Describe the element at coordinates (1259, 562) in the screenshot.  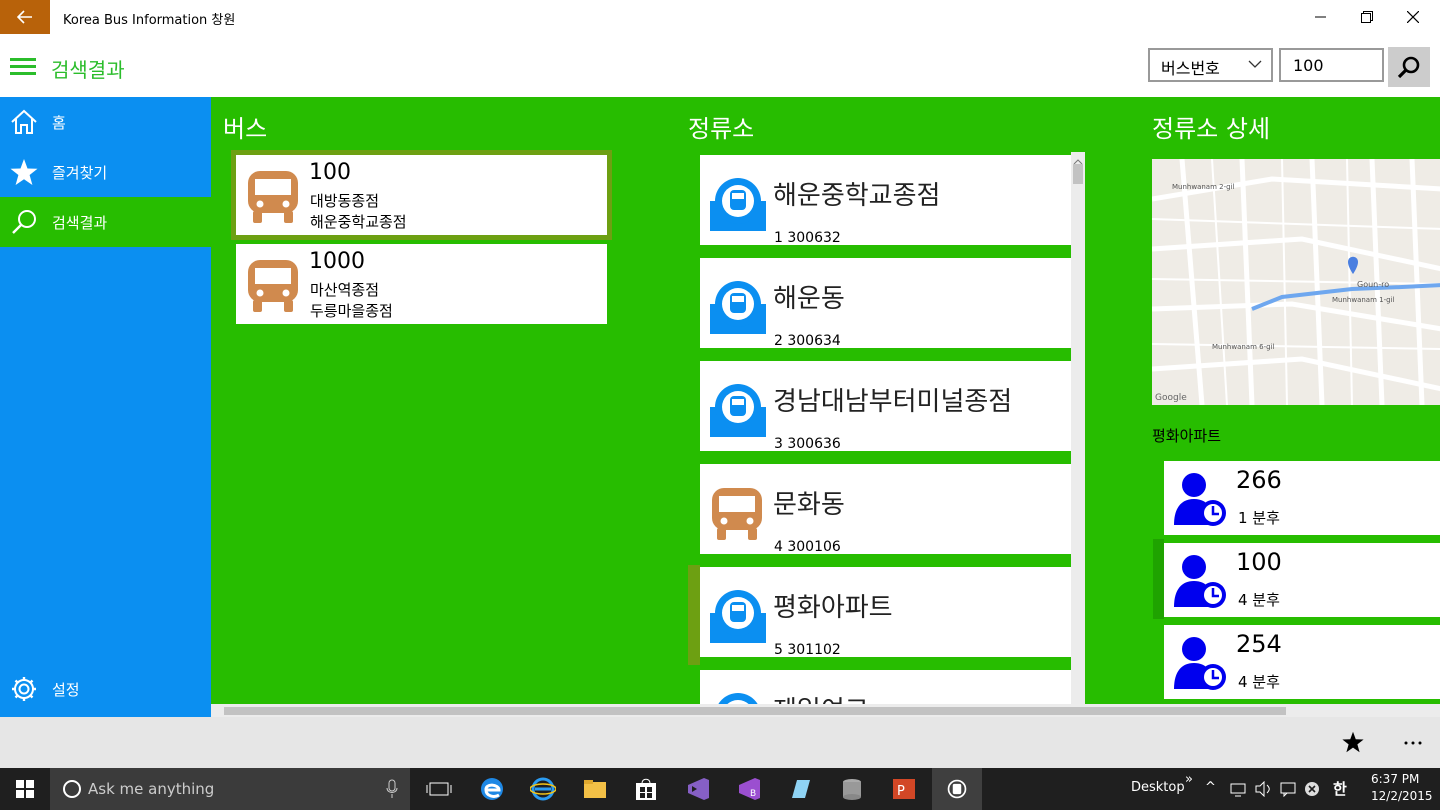
I see `arrival-bus-number: 100` at that location.